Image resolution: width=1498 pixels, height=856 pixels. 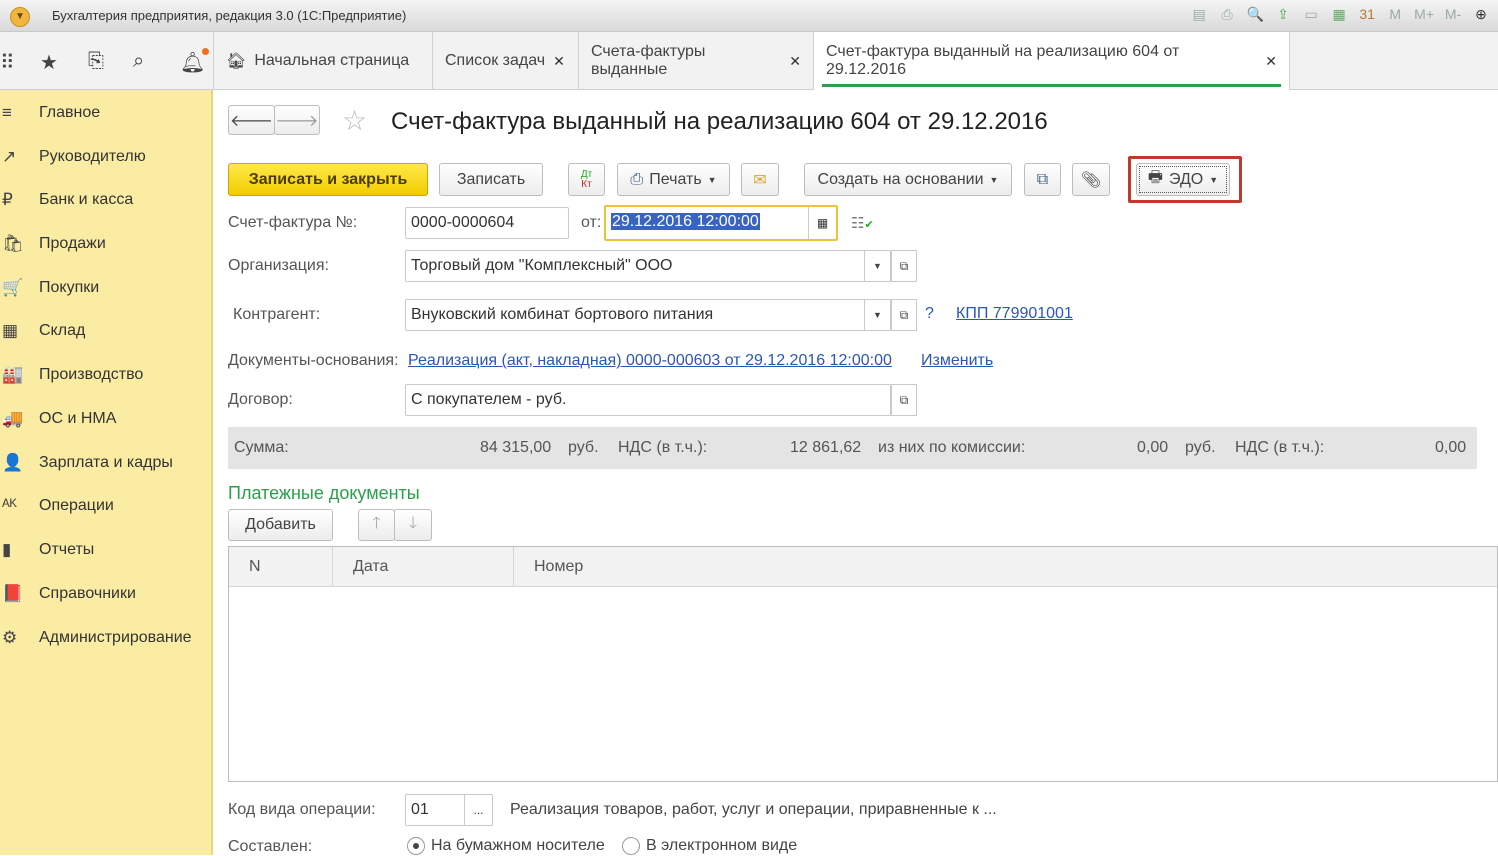 What do you see at coordinates (7, 199) in the screenshot?
I see `ruble-icon: ₽` at bounding box center [7, 199].